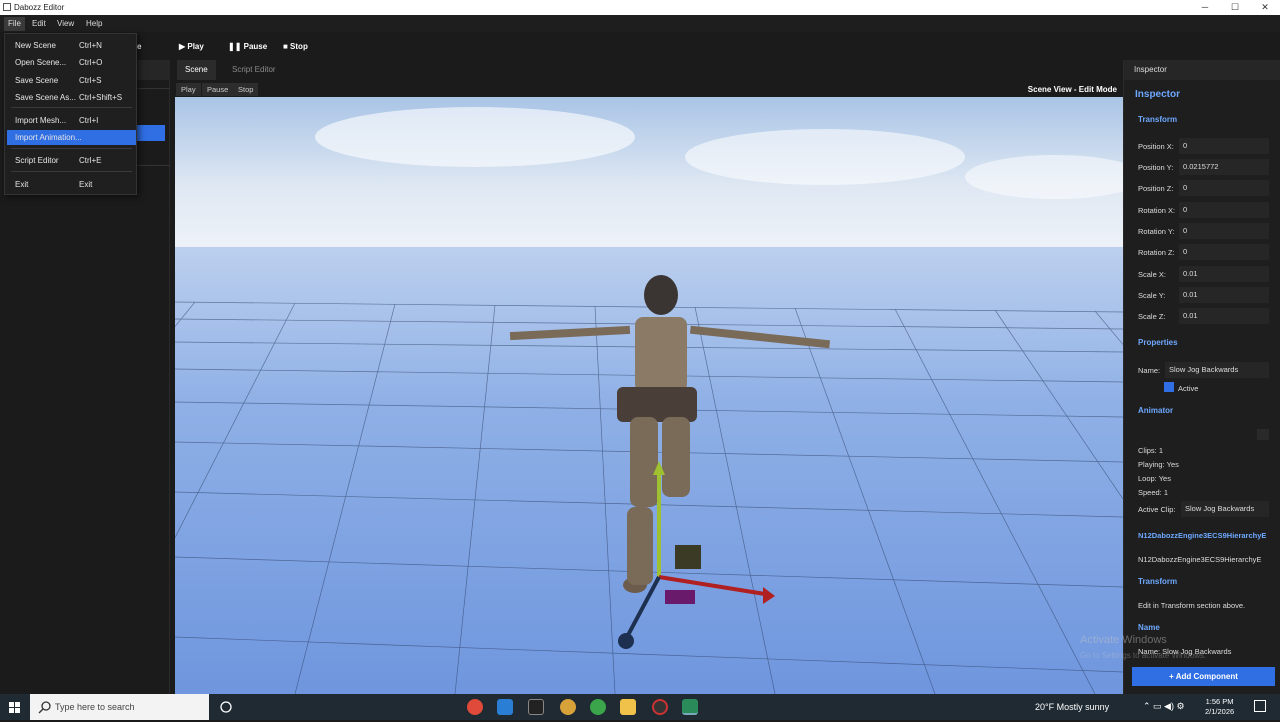 The width and height of the screenshot is (1280, 722). I want to click on selected-entity-row, so click(151, 133).